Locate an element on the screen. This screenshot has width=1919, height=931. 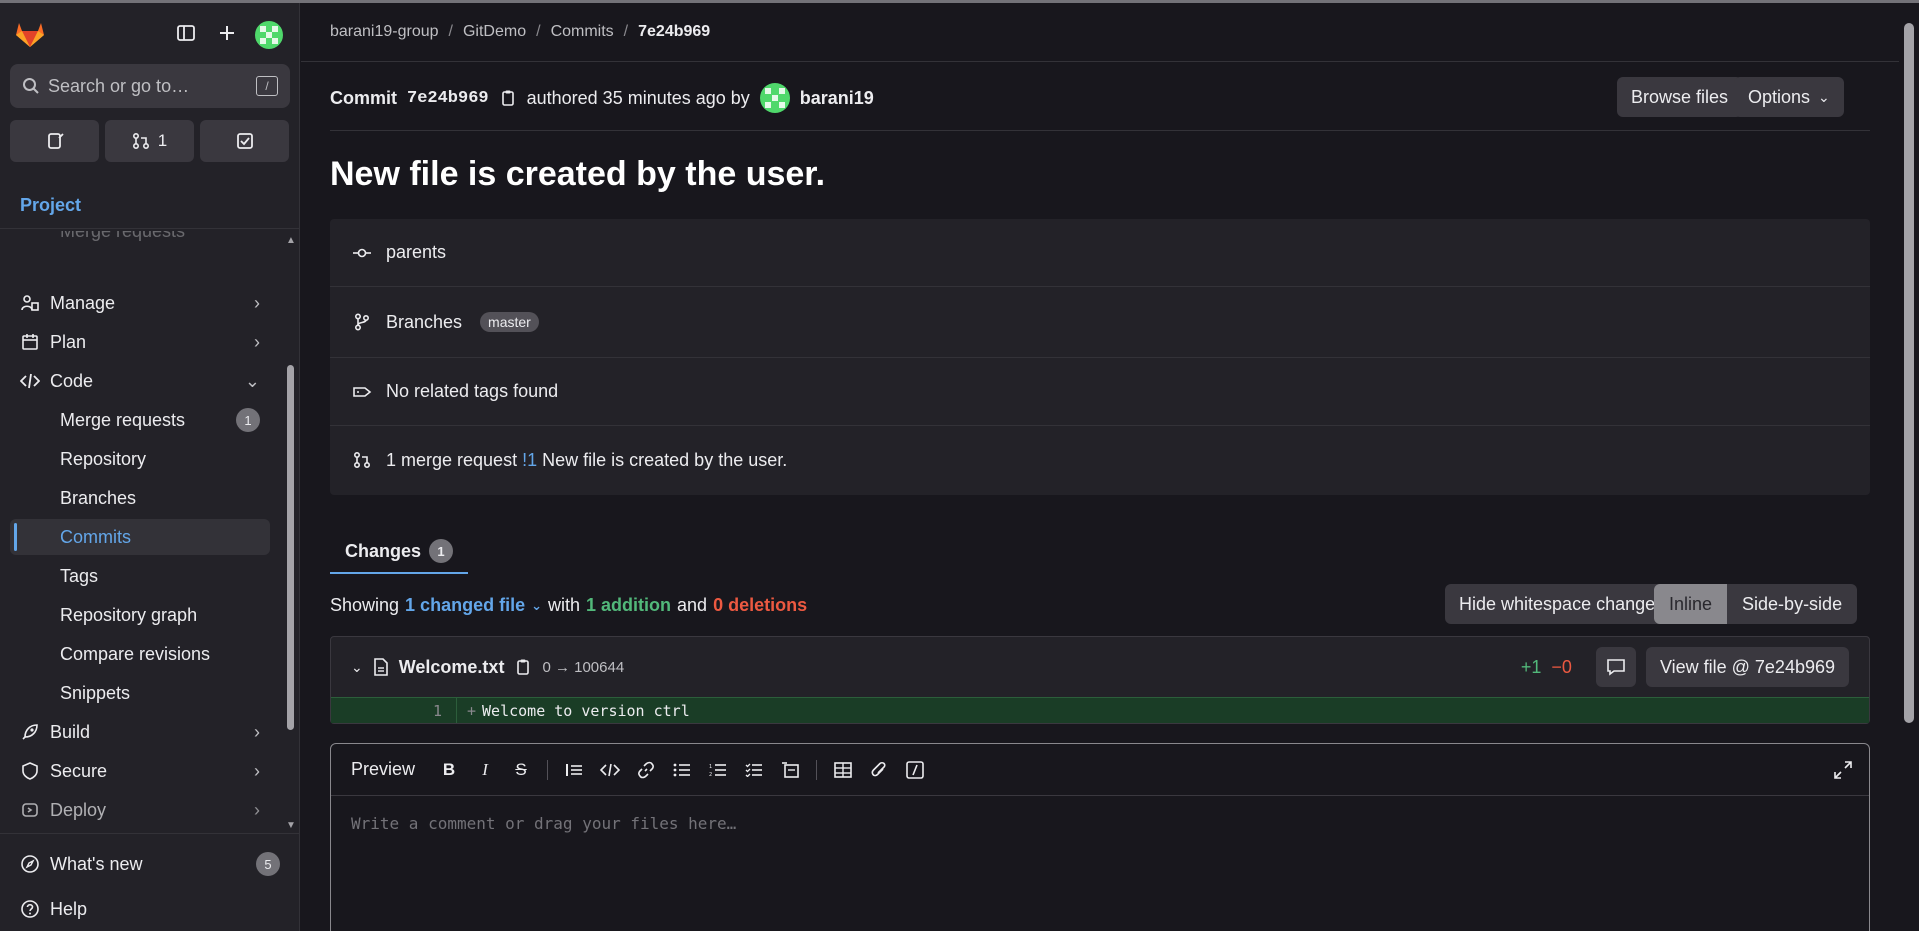
deletions-count: 0 deletions is located at coordinates (760, 605).